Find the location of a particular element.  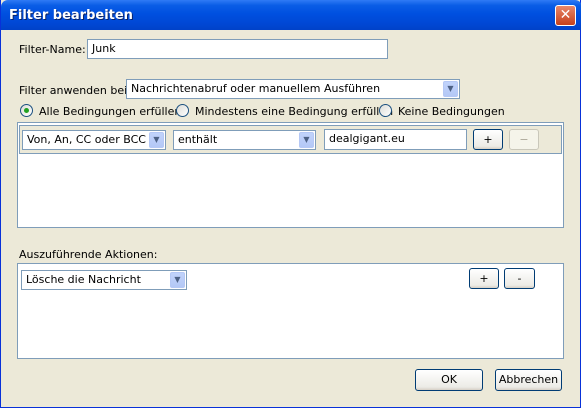

window-title: Filter bearbeiten is located at coordinates (71, 15).